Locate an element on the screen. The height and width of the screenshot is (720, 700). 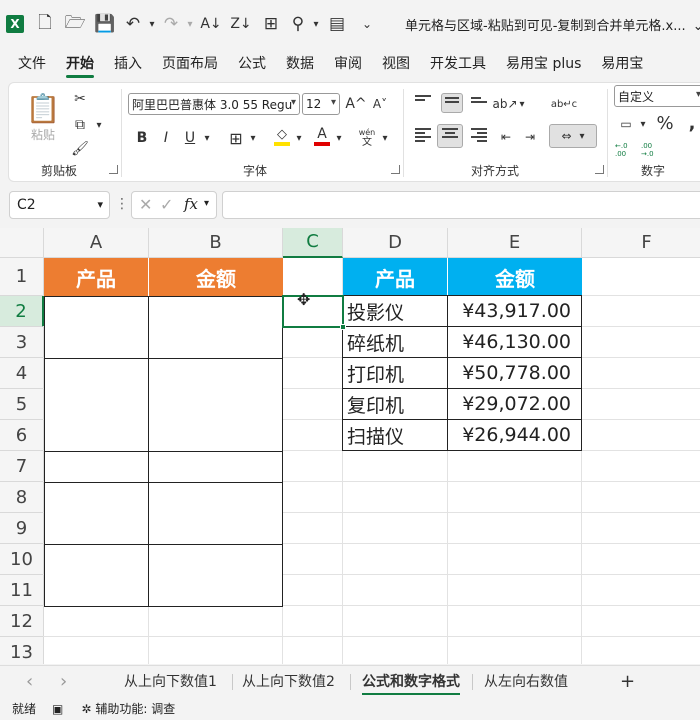
cancel-icon: ✕ is located at coordinates (145, 204).